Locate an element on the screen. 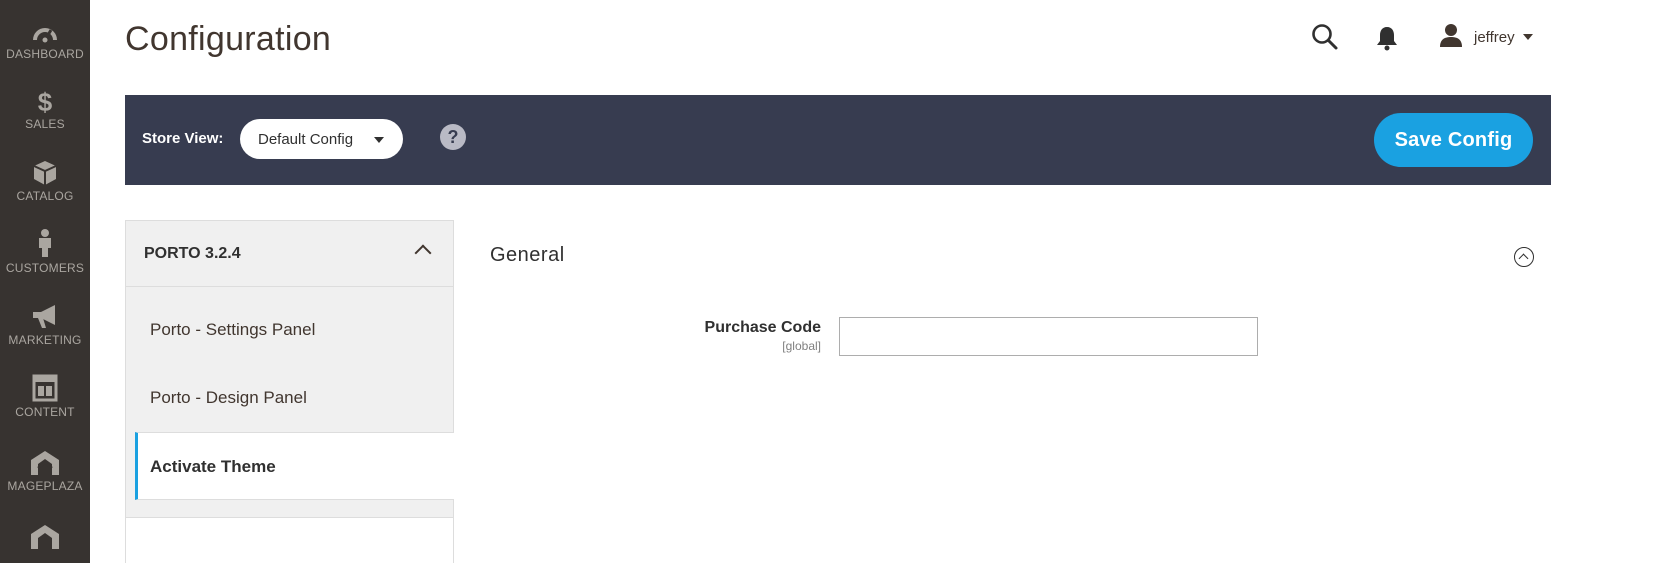 The height and width of the screenshot is (565, 1663). tab-label: Activate Theme is located at coordinates (213, 466).